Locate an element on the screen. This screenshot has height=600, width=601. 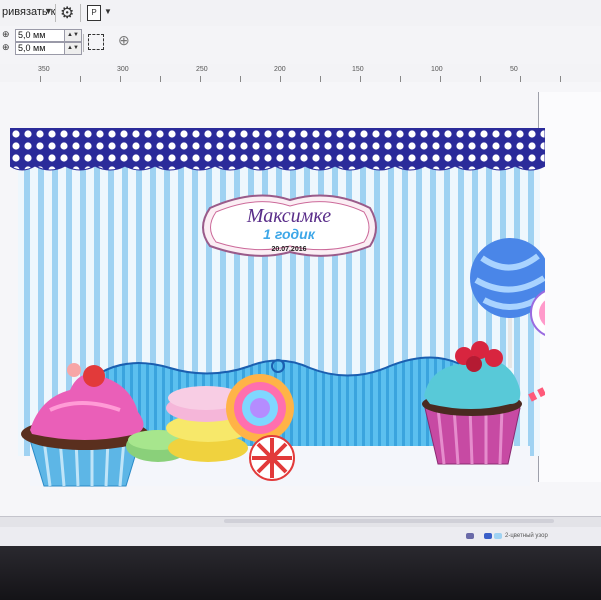
age-text: 1 годик is located at coordinates (289, 234).